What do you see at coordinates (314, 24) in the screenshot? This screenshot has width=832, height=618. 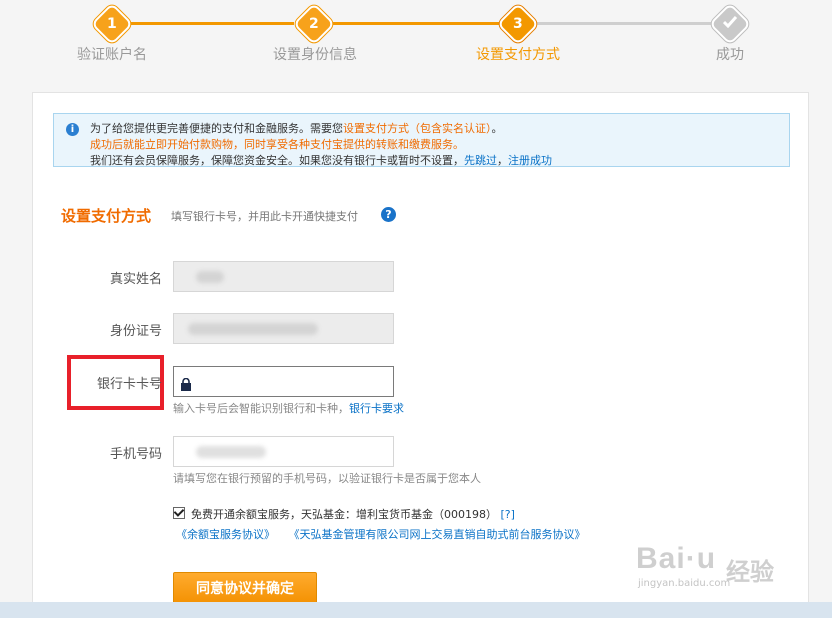 I see `step-2-badge: 2` at bounding box center [314, 24].